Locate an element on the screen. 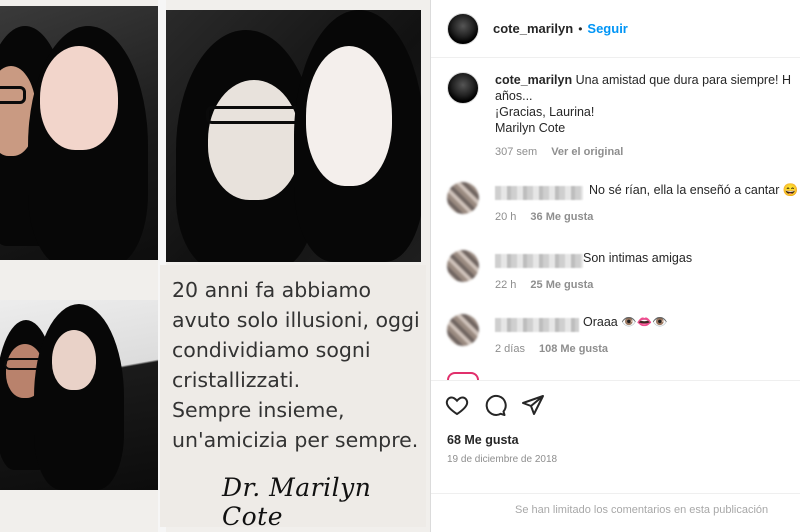 This screenshot has width=800, height=532. post-date: 19 de diciembre de 2018 is located at coordinates (502, 459).